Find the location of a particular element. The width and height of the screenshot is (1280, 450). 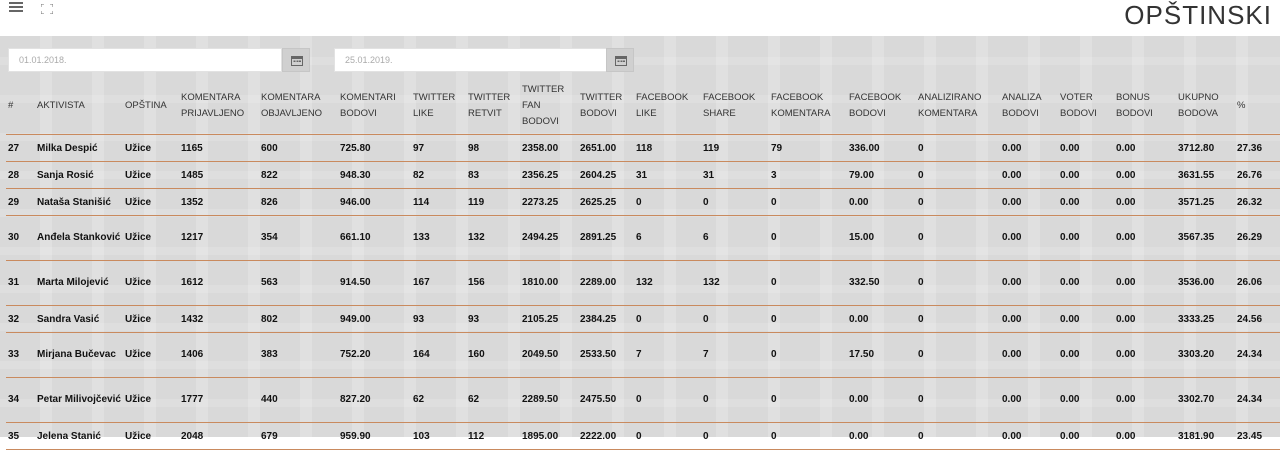

column-header: OPŠTINA is located at coordinates (151, 106).